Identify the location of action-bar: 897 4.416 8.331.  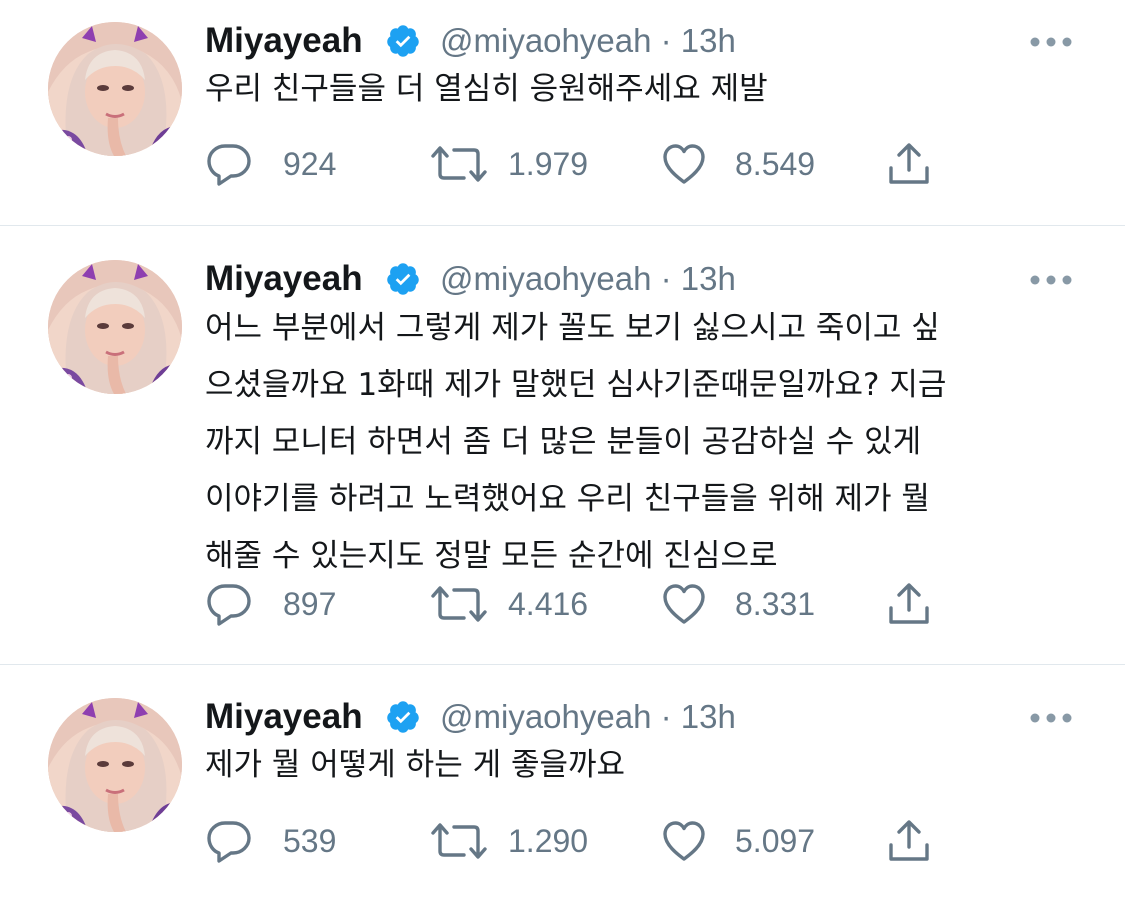
(585, 603).